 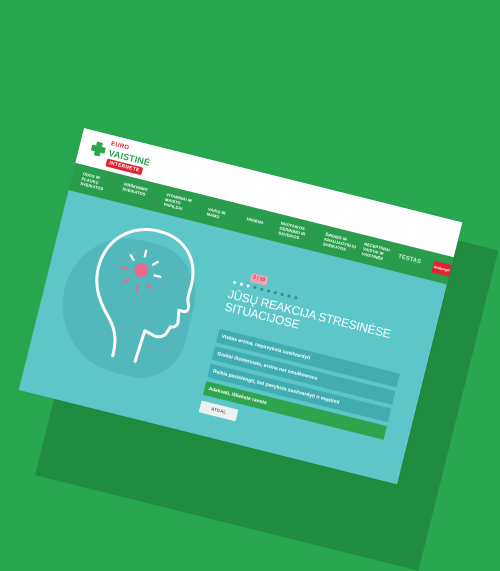 What do you see at coordinates (257, 221) in the screenshot?
I see `nav-item-hygiene: Higiena` at bounding box center [257, 221].